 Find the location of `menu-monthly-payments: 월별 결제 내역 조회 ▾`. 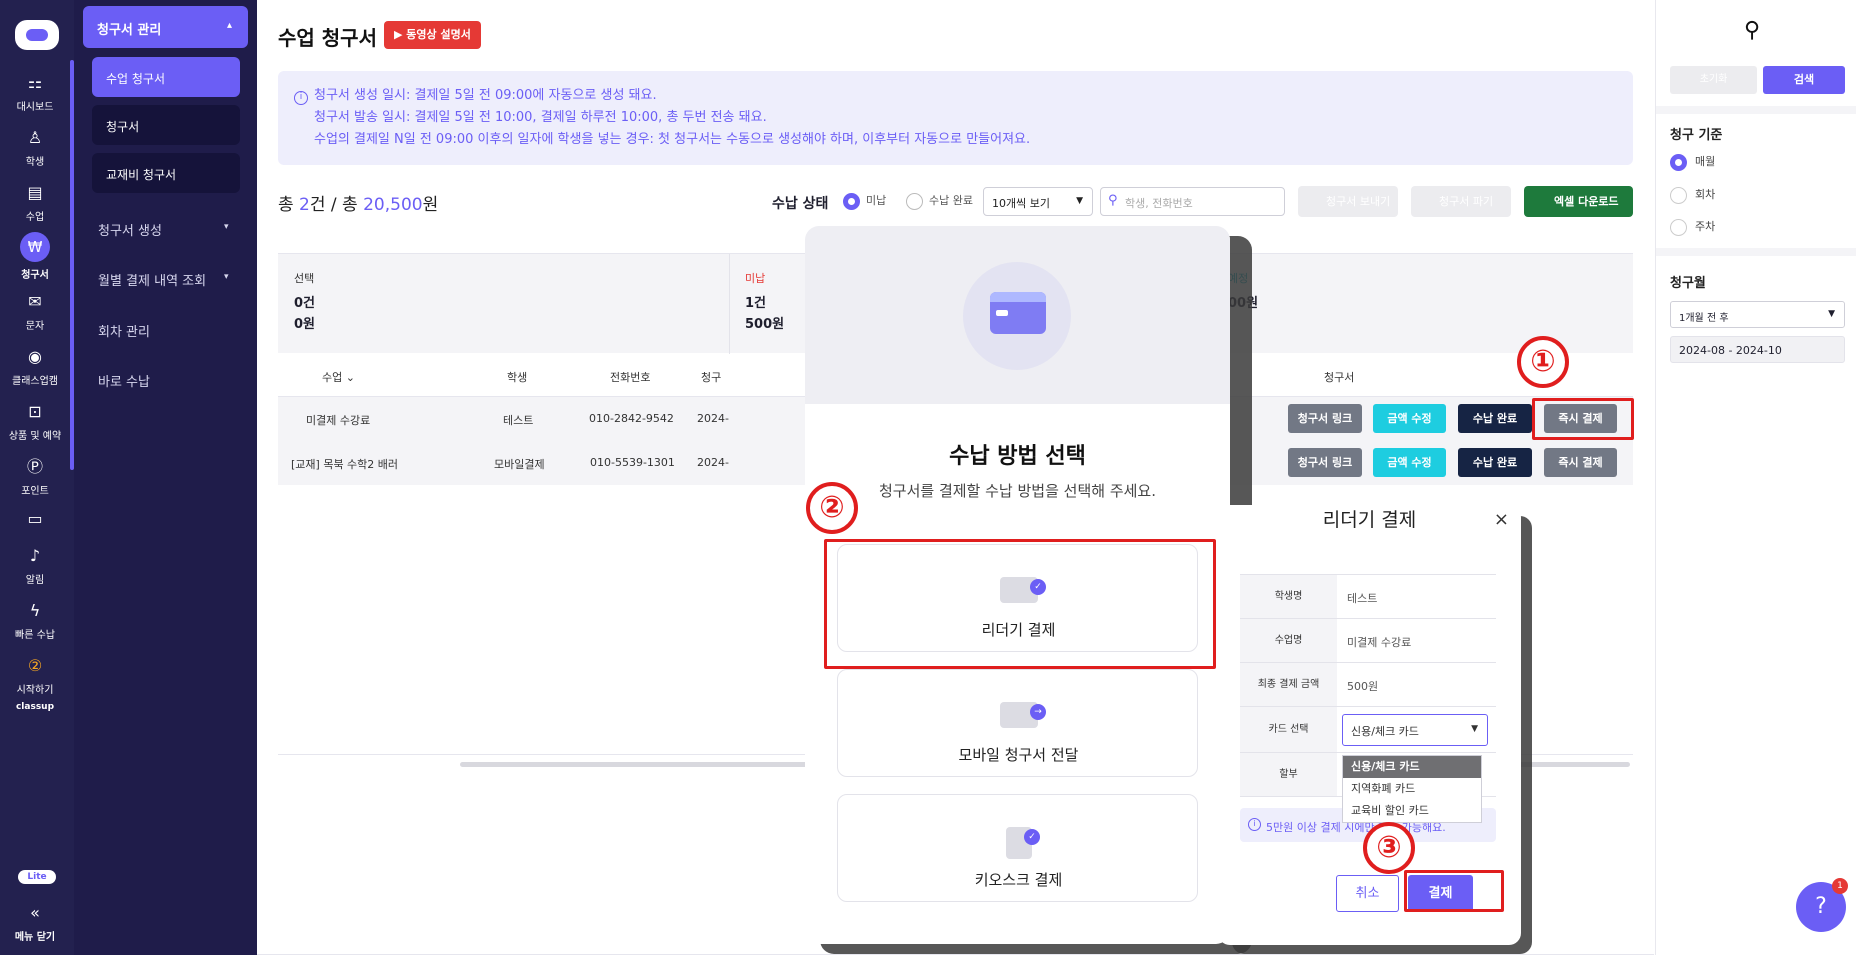

menu-monthly-payments: 월별 결제 내역 조회 ▾ is located at coordinates (163, 279).